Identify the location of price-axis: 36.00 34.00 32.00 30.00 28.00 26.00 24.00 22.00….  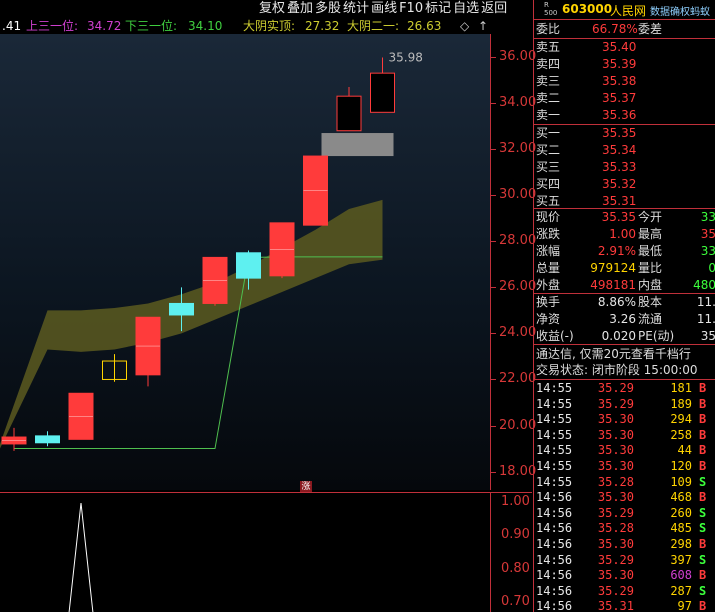
(513, 262).